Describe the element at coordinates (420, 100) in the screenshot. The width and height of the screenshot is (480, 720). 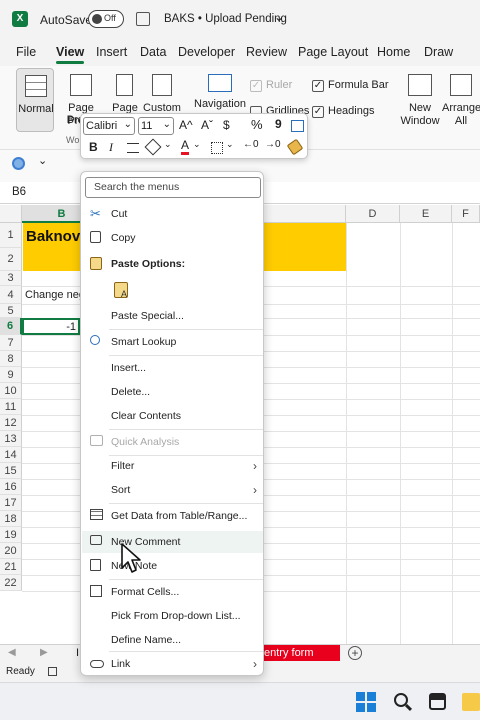
I see `new-window-button: New Window` at that location.